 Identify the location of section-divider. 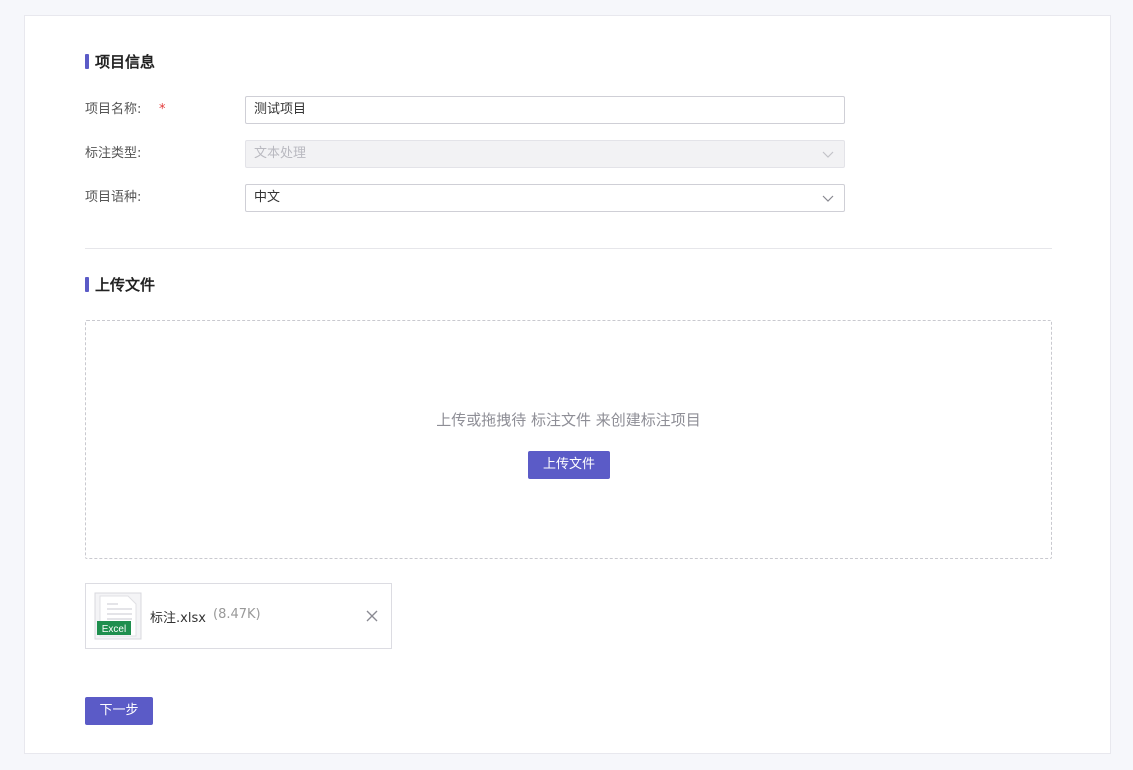
(568, 248).